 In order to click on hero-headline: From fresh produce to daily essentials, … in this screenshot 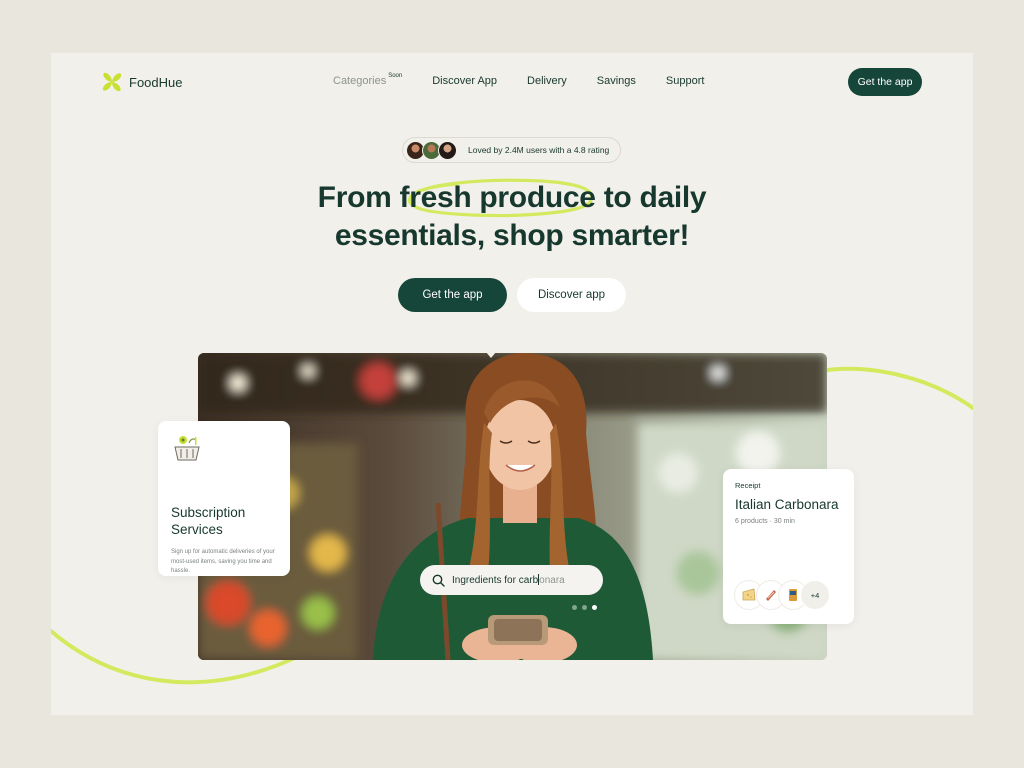, I will do `click(512, 217)`.